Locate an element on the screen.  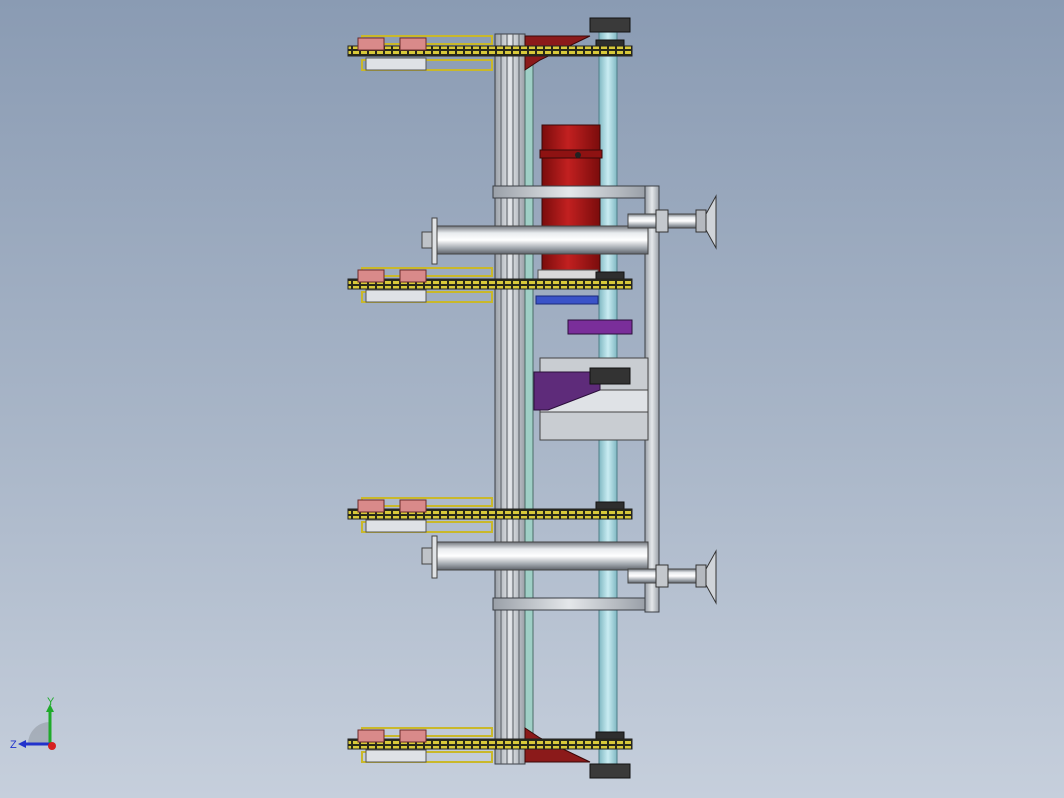
triad-y-label: Y is located at coordinates (51, 702).